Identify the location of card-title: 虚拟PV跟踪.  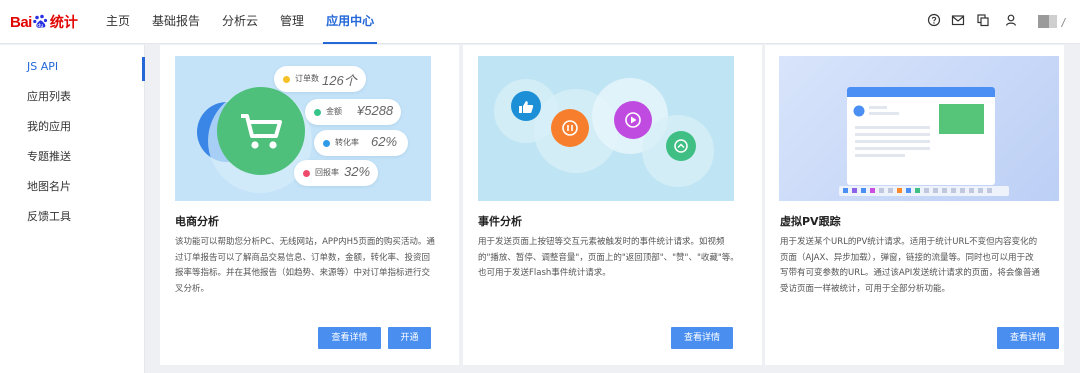
(810, 221).